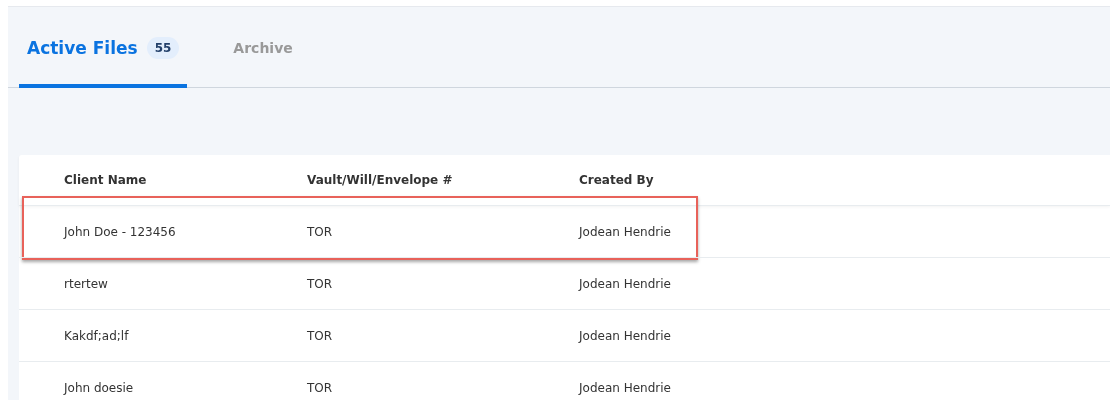 The image size is (1110, 400). Describe the element at coordinates (106, 180) in the screenshot. I see `column-header: Client Name` at that location.